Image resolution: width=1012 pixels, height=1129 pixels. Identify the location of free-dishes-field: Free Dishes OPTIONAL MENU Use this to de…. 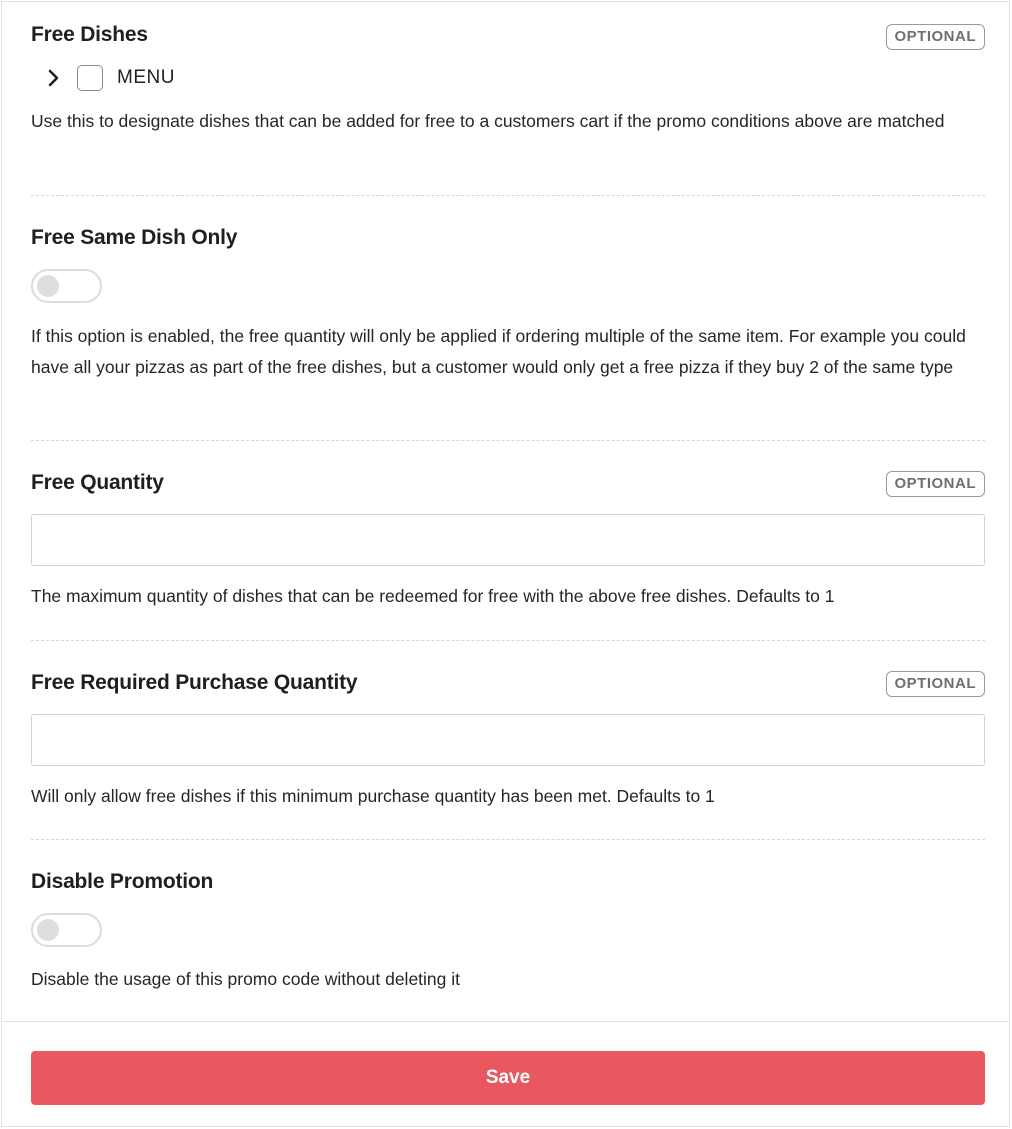
(508, 98).